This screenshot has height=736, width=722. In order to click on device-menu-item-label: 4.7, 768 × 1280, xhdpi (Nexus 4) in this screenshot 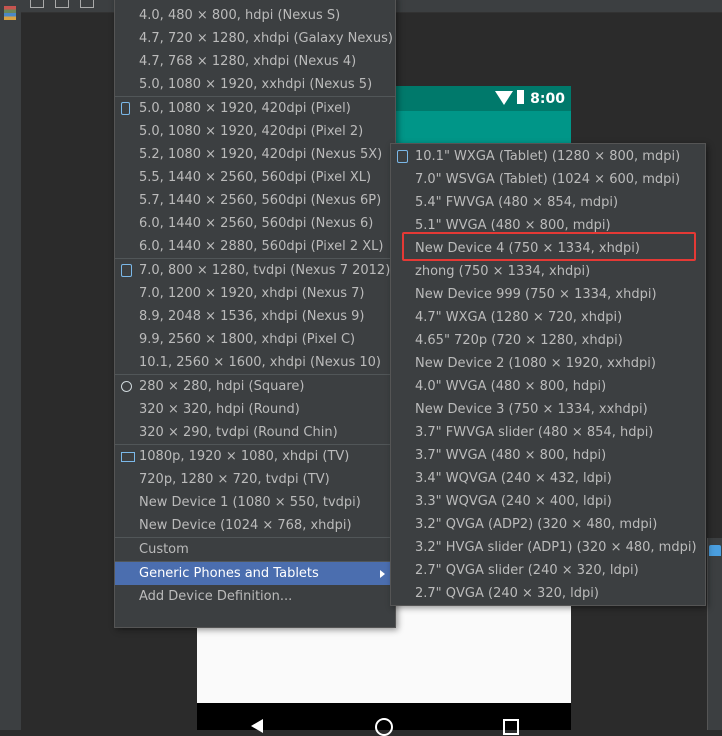, I will do `click(248, 61)`.